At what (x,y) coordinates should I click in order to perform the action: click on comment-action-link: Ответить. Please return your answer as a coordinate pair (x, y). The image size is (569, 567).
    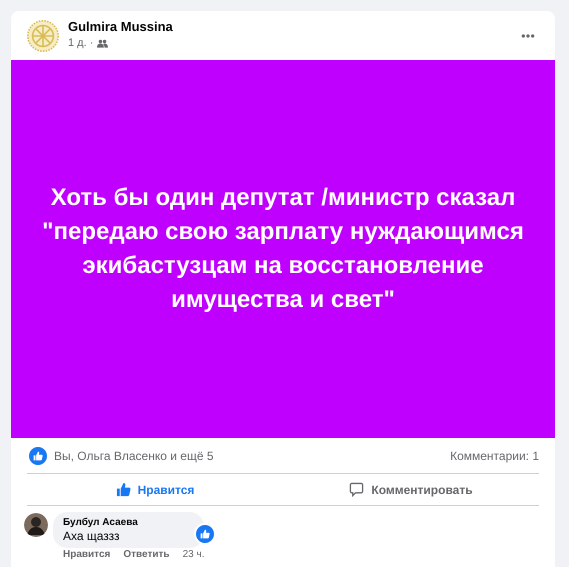
    Looking at the image, I should click on (146, 555).